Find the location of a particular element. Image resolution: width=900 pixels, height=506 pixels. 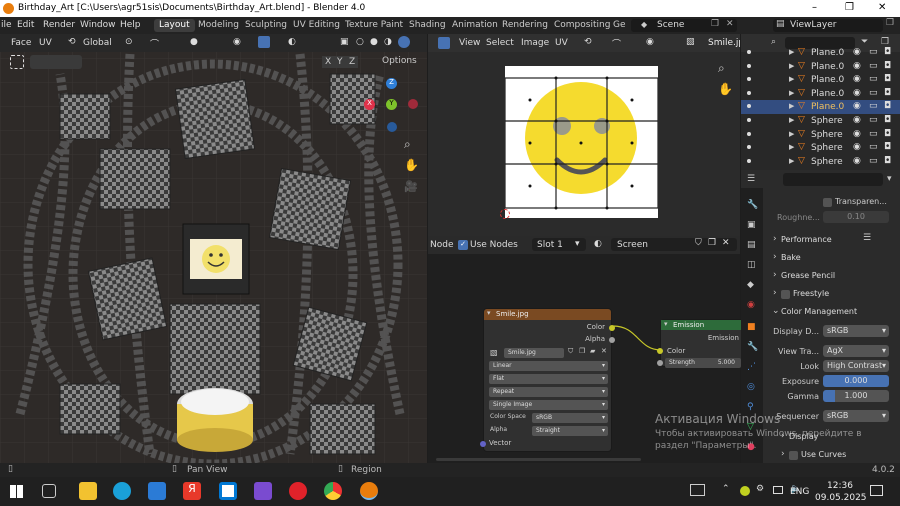

freestyle-checkbox is located at coordinates (785, 294).